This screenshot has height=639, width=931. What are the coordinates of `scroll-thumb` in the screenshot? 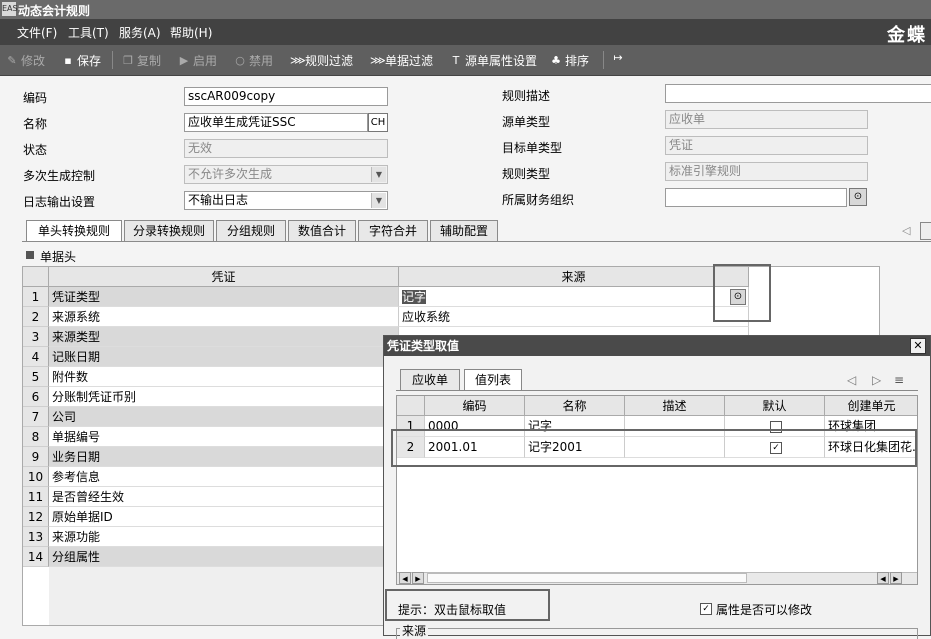 It's located at (587, 578).